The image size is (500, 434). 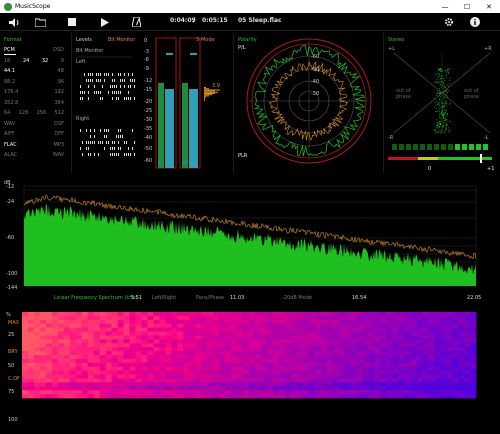 I want to click on play-icon, so click(x=105, y=22).